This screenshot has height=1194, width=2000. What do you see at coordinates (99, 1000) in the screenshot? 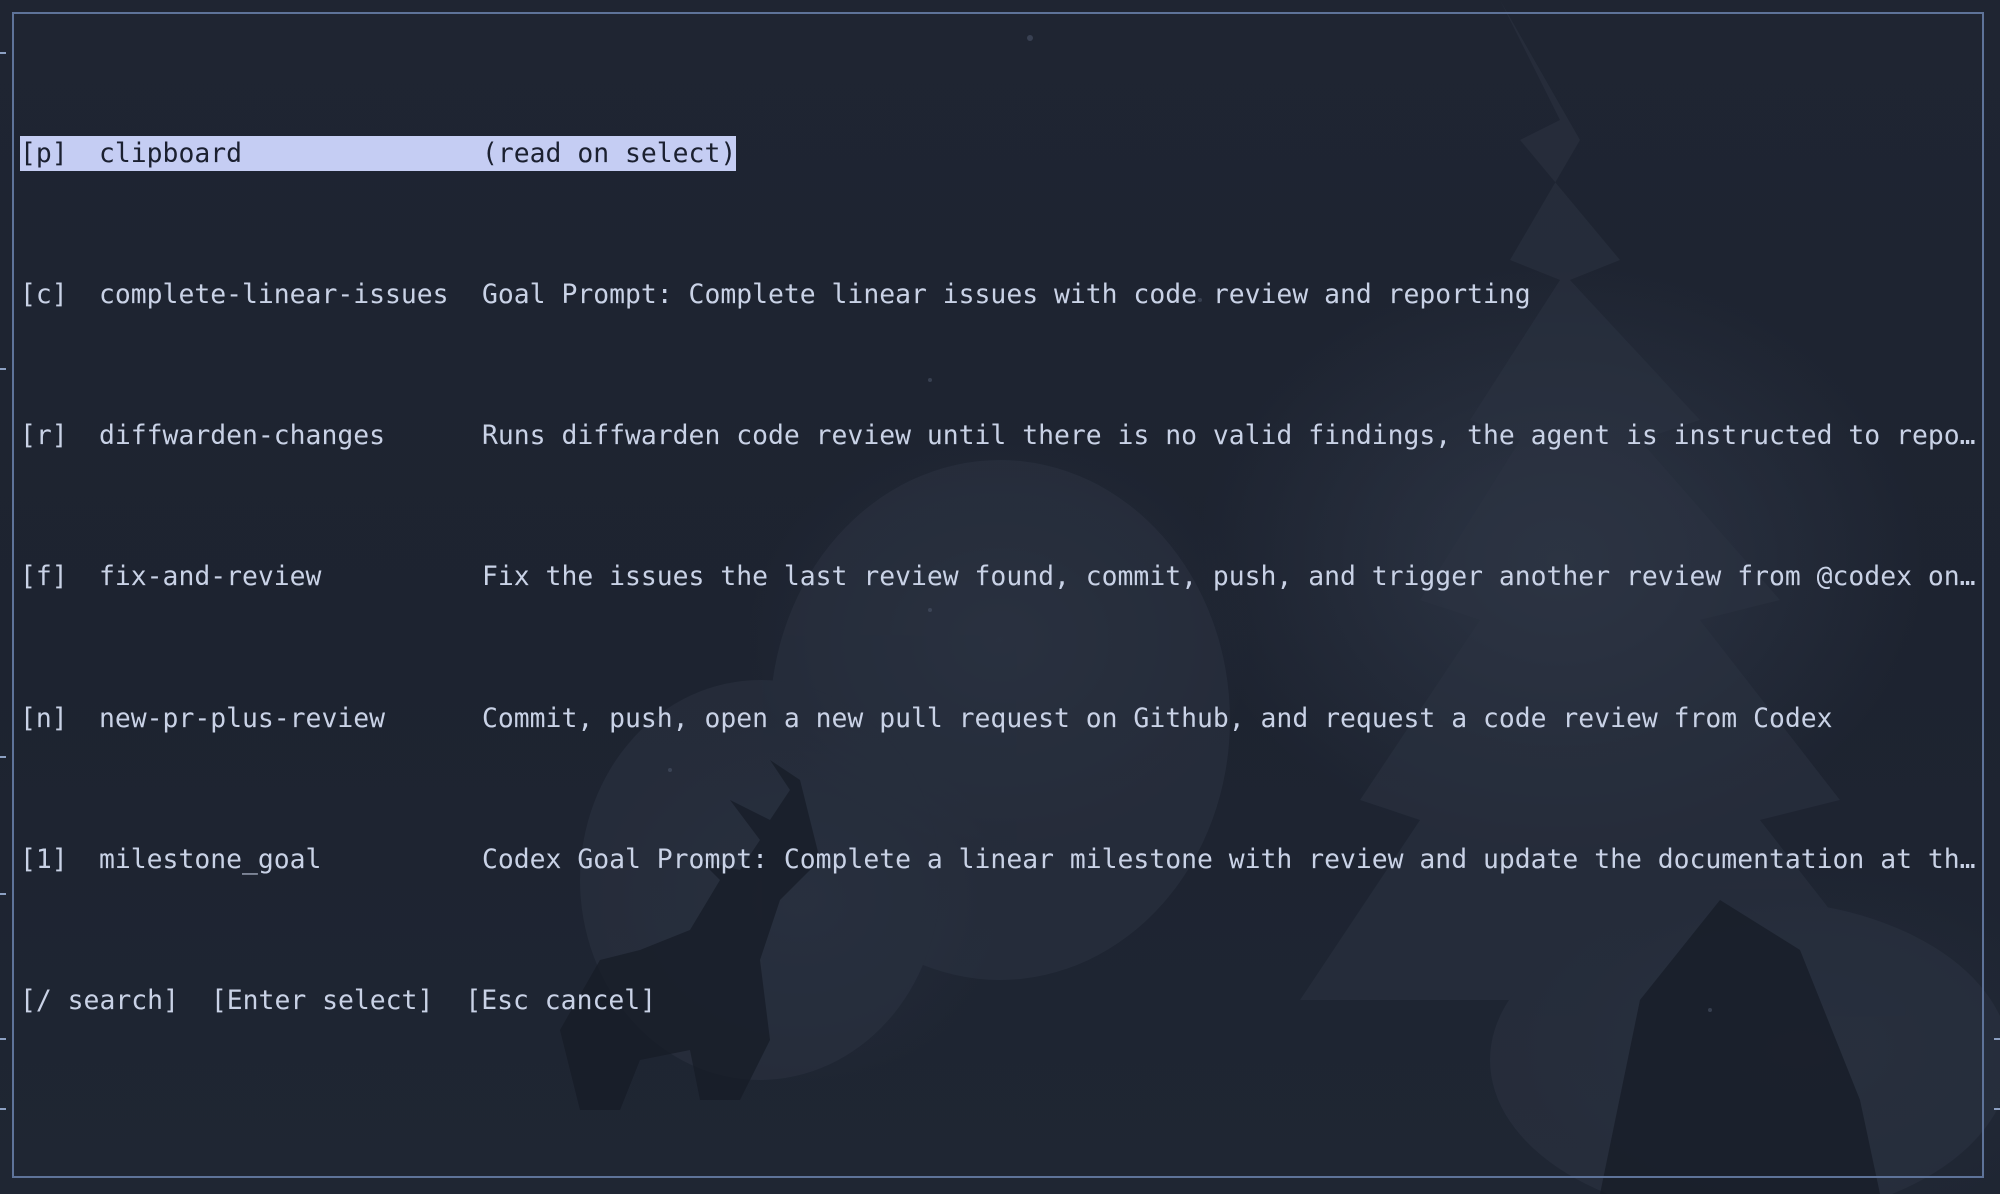
I see `search-hint: [/ search]` at bounding box center [99, 1000].